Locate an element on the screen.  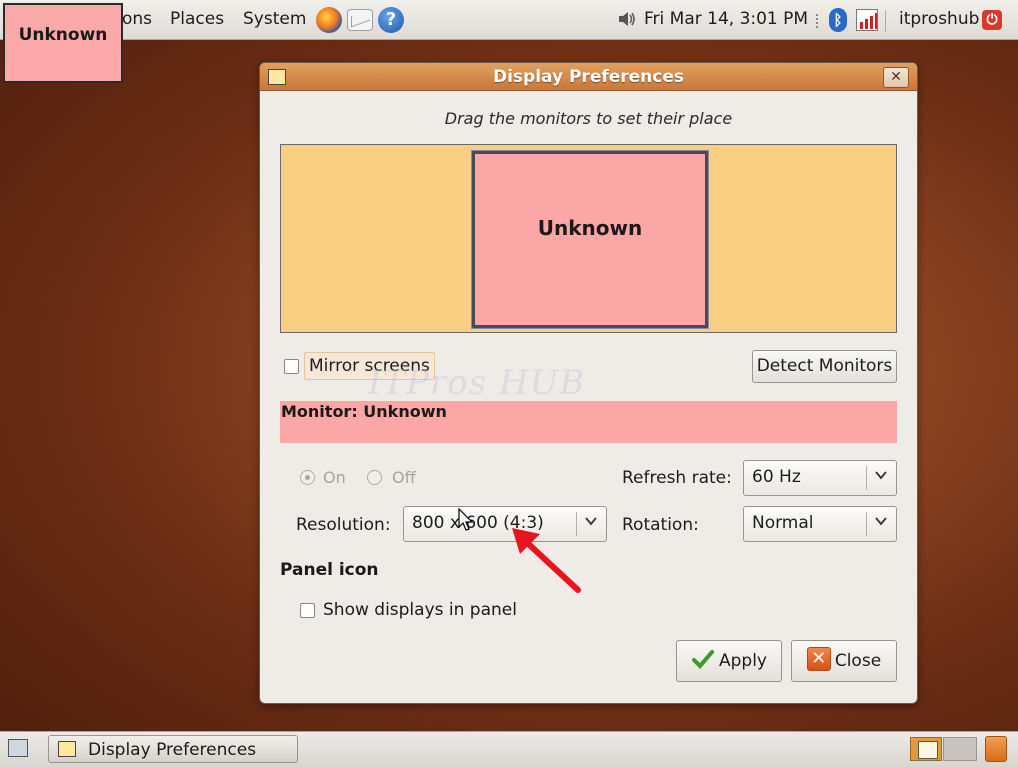
window-close-button: ✕ is located at coordinates (896, 77).